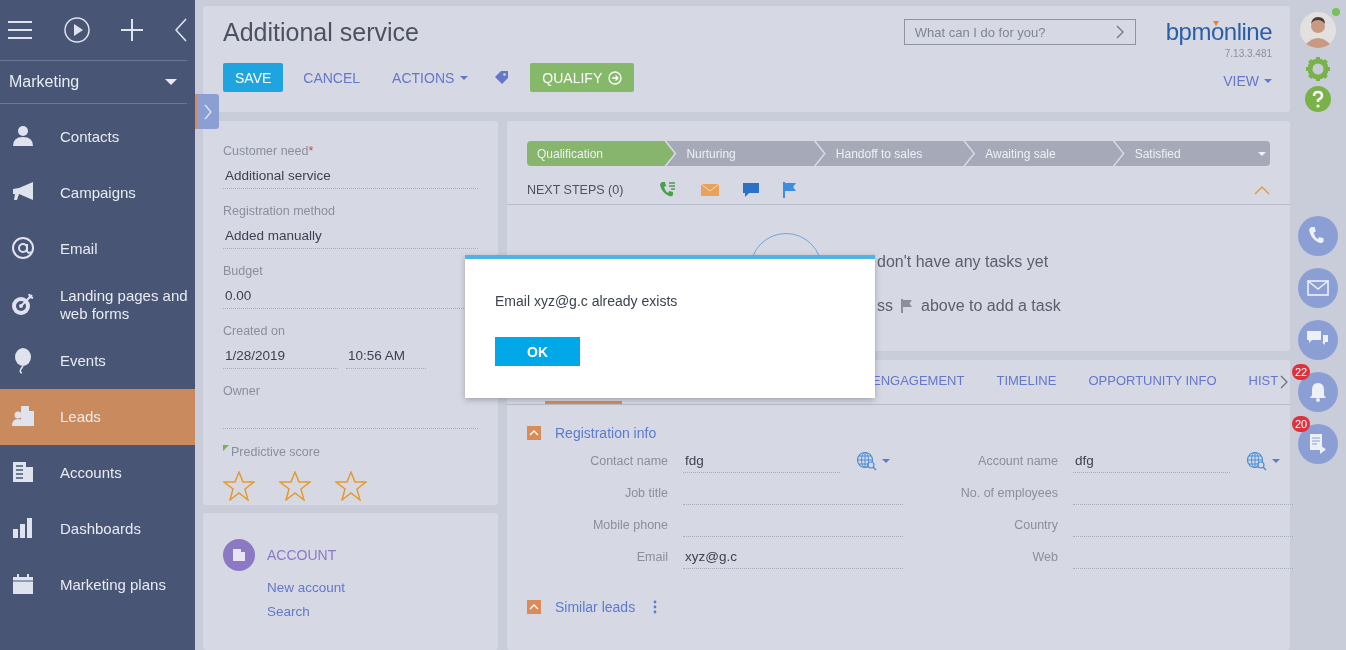  Describe the element at coordinates (628, 461) in the screenshot. I see `field-label: Contact name` at that location.